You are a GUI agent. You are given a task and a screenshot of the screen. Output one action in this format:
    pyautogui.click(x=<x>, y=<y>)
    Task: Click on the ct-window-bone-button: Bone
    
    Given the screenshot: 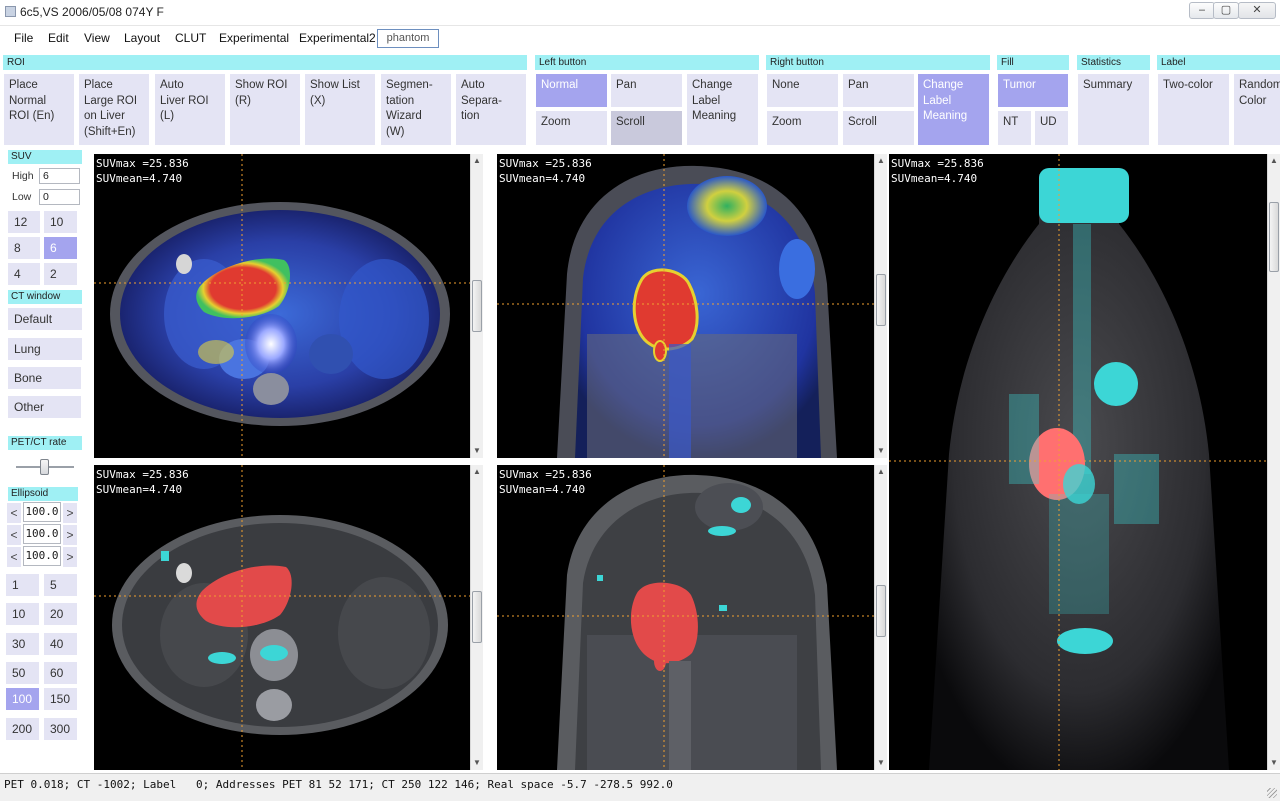 What is the action you would take?
    pyautogui.click(x=44, y=378)
    